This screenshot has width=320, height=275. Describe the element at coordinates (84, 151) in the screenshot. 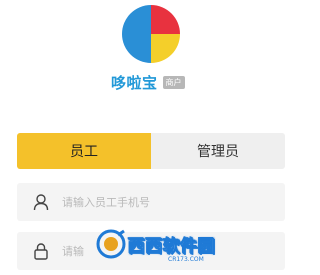

I see `tab-employee: 员工` at that location.